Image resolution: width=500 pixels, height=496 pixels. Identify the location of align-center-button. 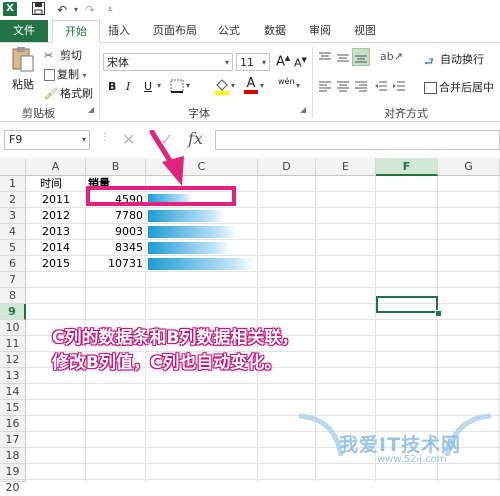
(343, 87).